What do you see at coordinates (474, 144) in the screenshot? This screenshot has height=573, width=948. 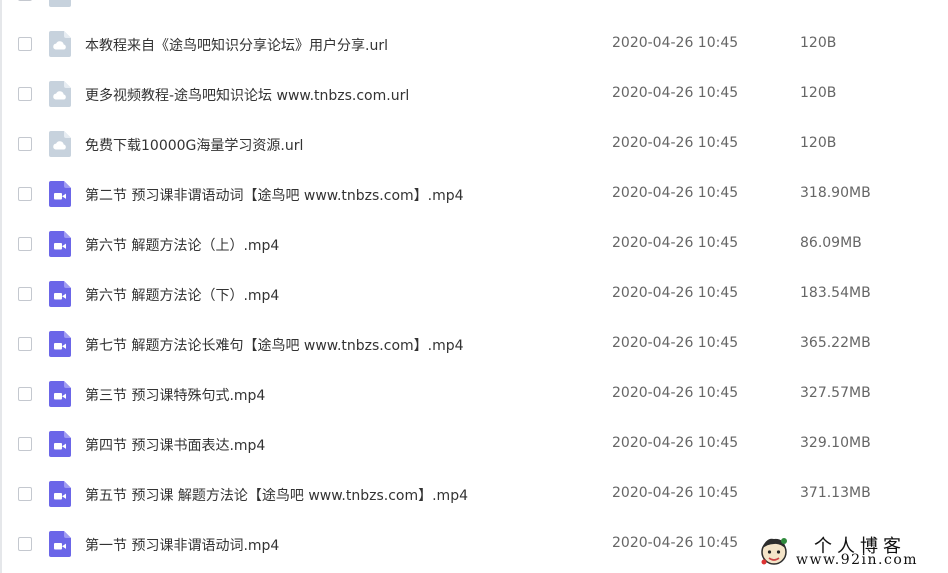 I see `file-row: 免费下载10000G海量学习资源.url 2020-04-26 10:45 120B` at bounding box center [474, 144].